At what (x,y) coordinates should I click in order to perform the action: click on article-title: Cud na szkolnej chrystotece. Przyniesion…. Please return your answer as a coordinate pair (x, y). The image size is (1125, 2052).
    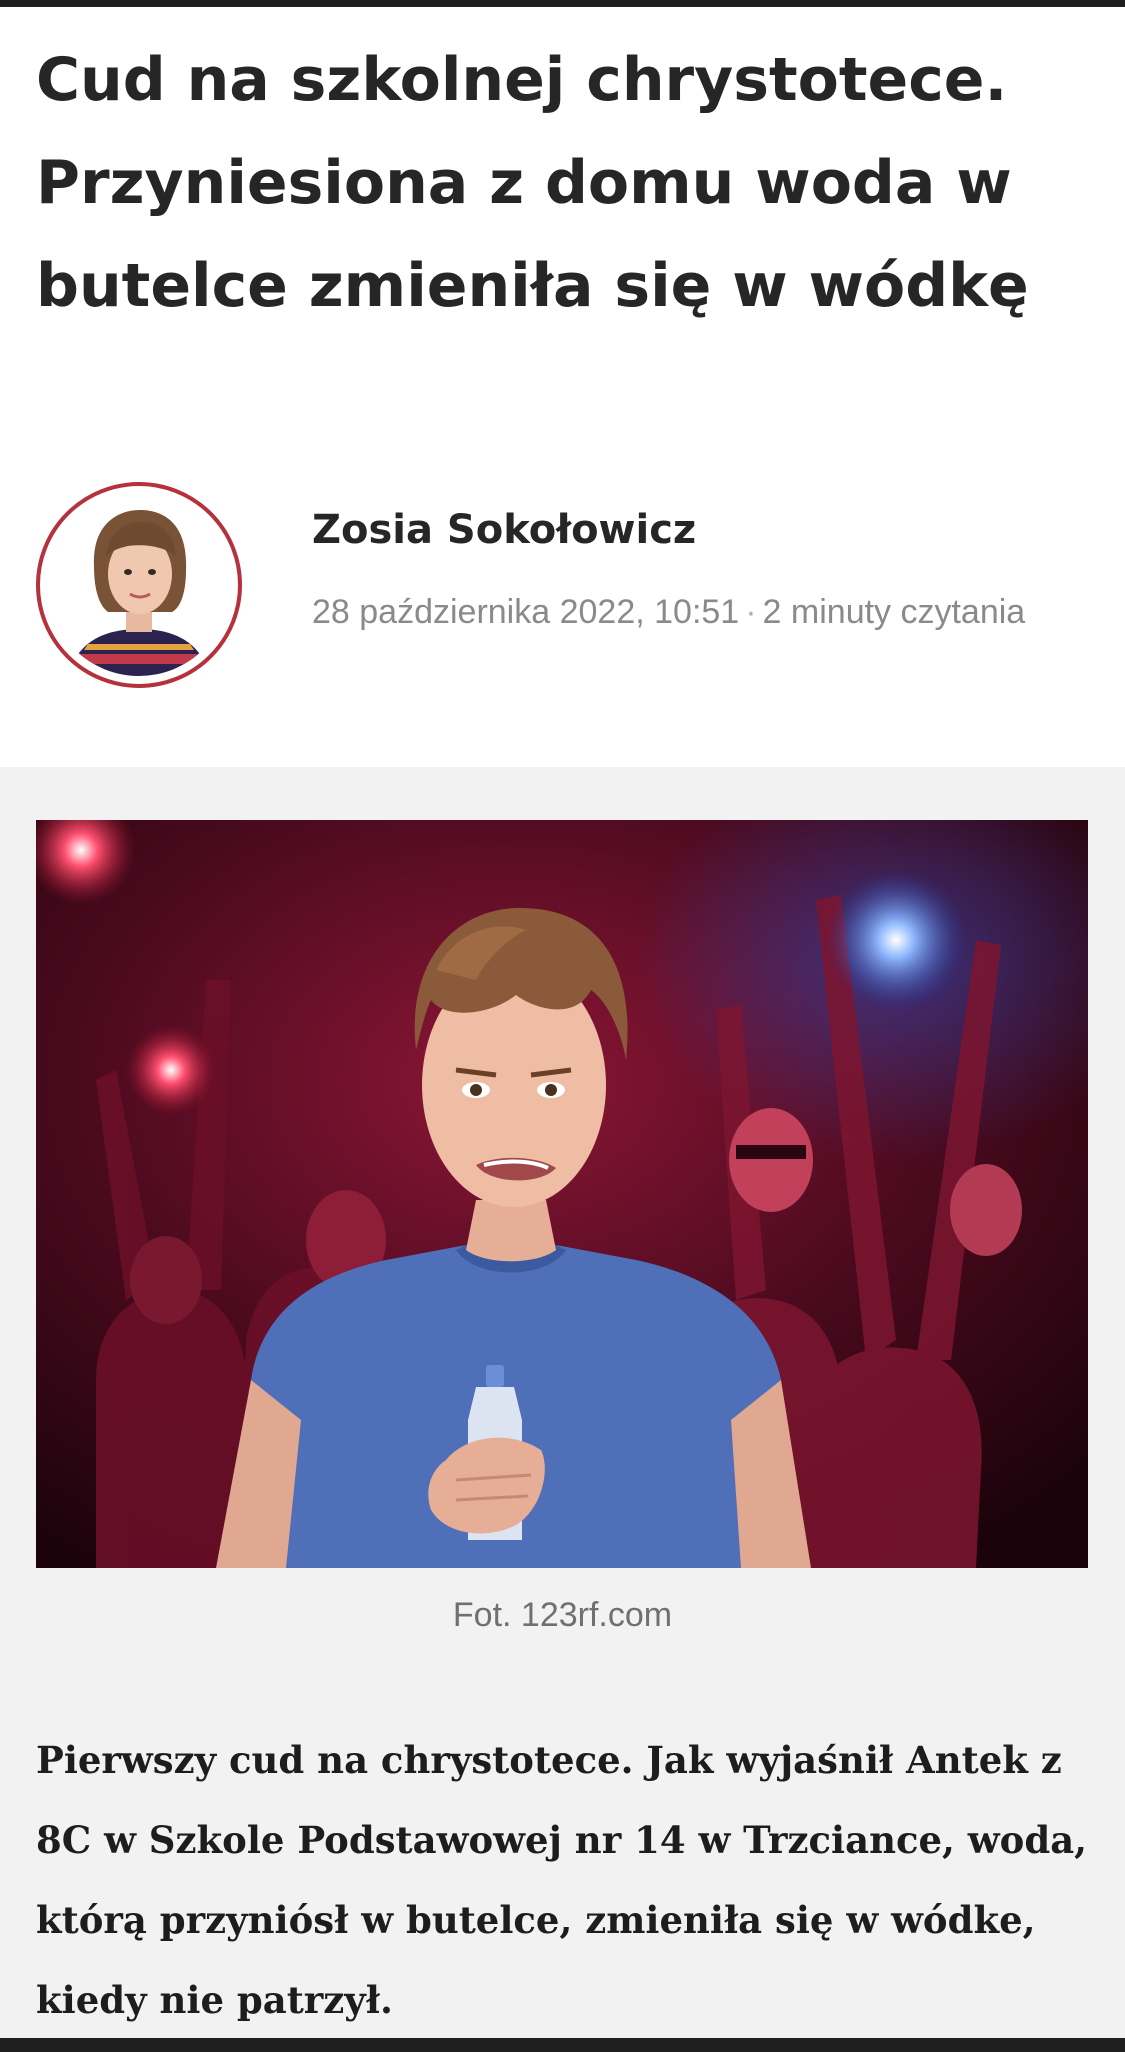
    Looking at the image, I should click on (532, 183).